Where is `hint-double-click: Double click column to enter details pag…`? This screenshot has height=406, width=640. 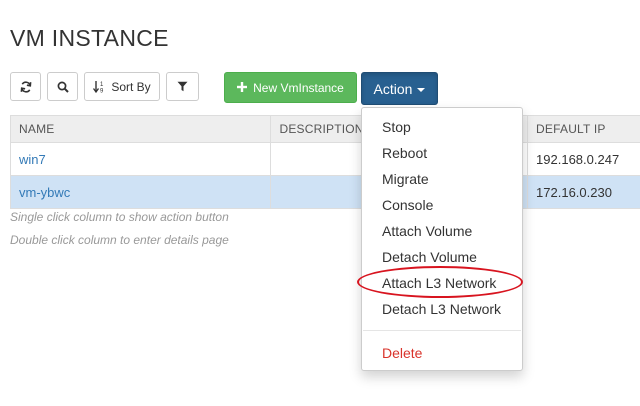 hint-double-click: Double click column to enter details pag… is located at coordinates (119, 240).